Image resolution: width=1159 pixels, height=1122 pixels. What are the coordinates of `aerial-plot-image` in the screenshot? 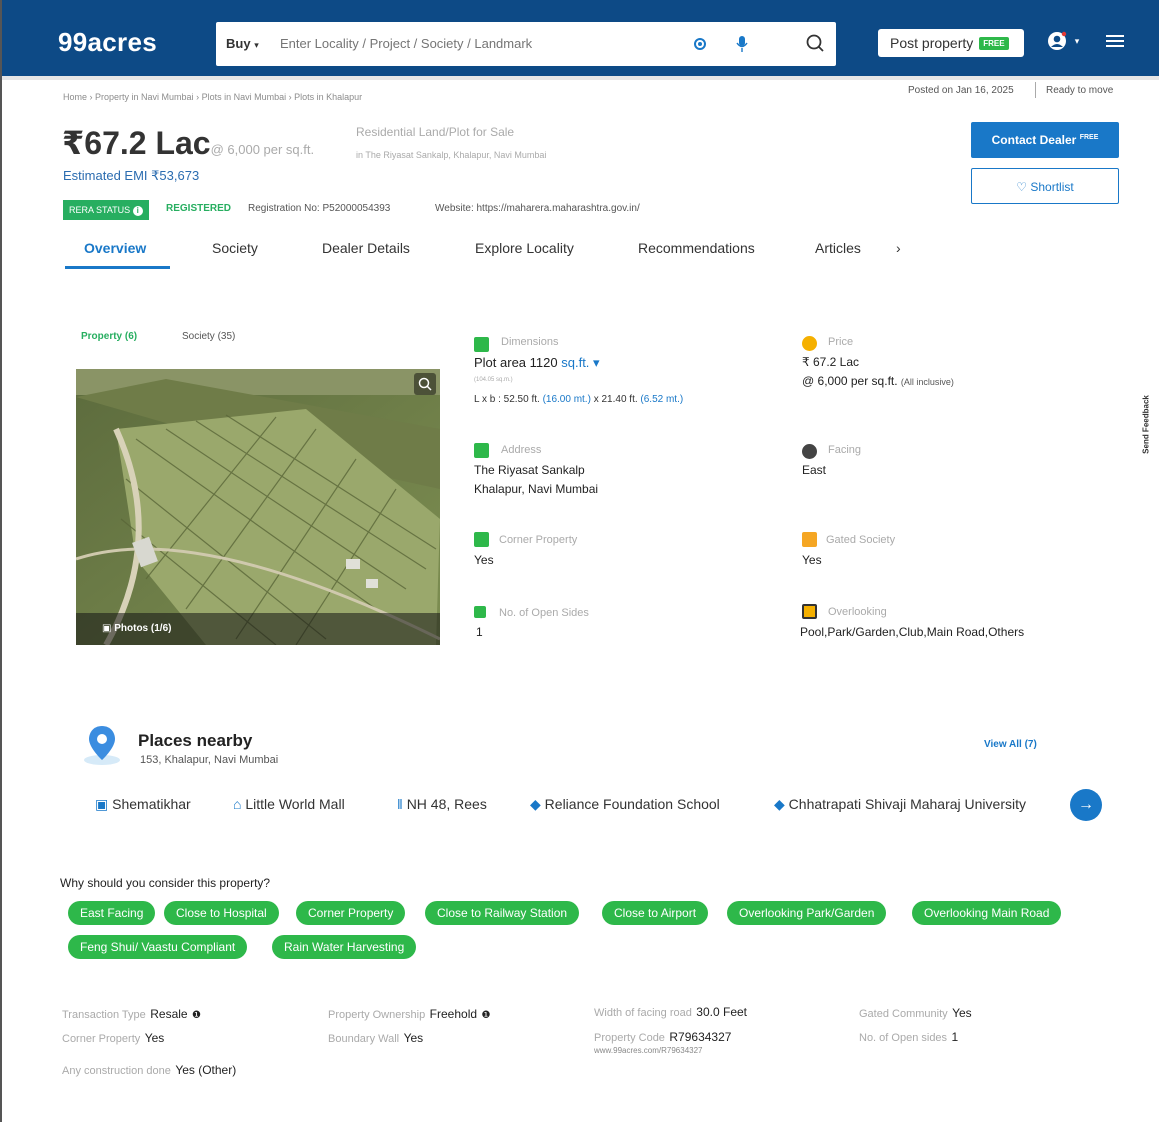 It's located at (258, 507).